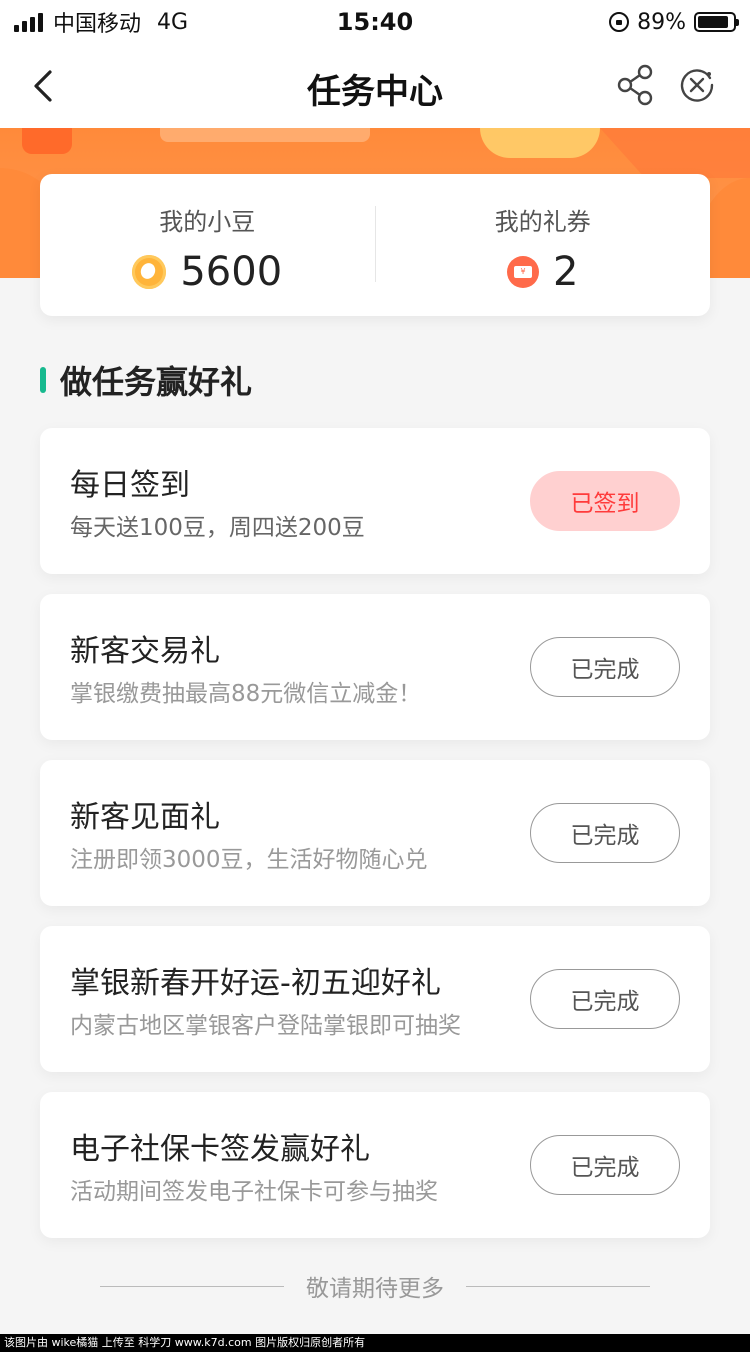  What do you see at coordinates (675, 153) in the screenshot?
I see `banner-box-graphic` at bounding box center [675, 153].